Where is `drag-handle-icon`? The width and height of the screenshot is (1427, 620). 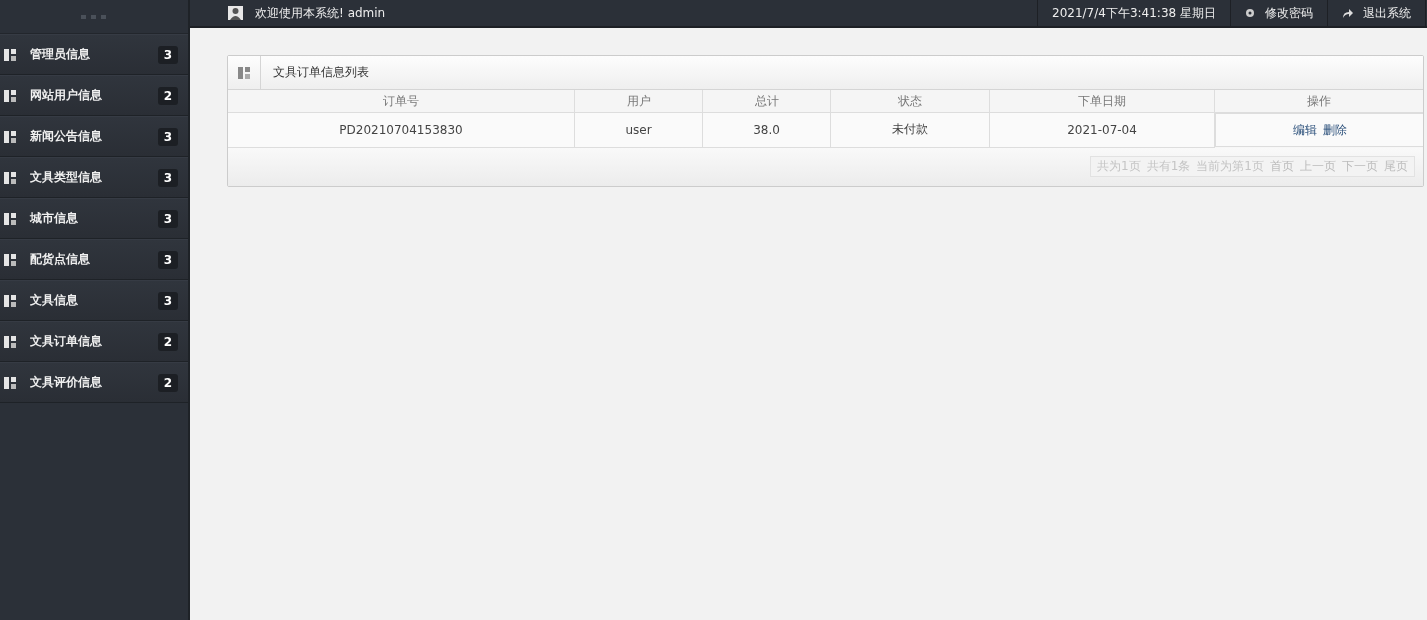 drag-handle-icon is located at coordinates (94, 16).